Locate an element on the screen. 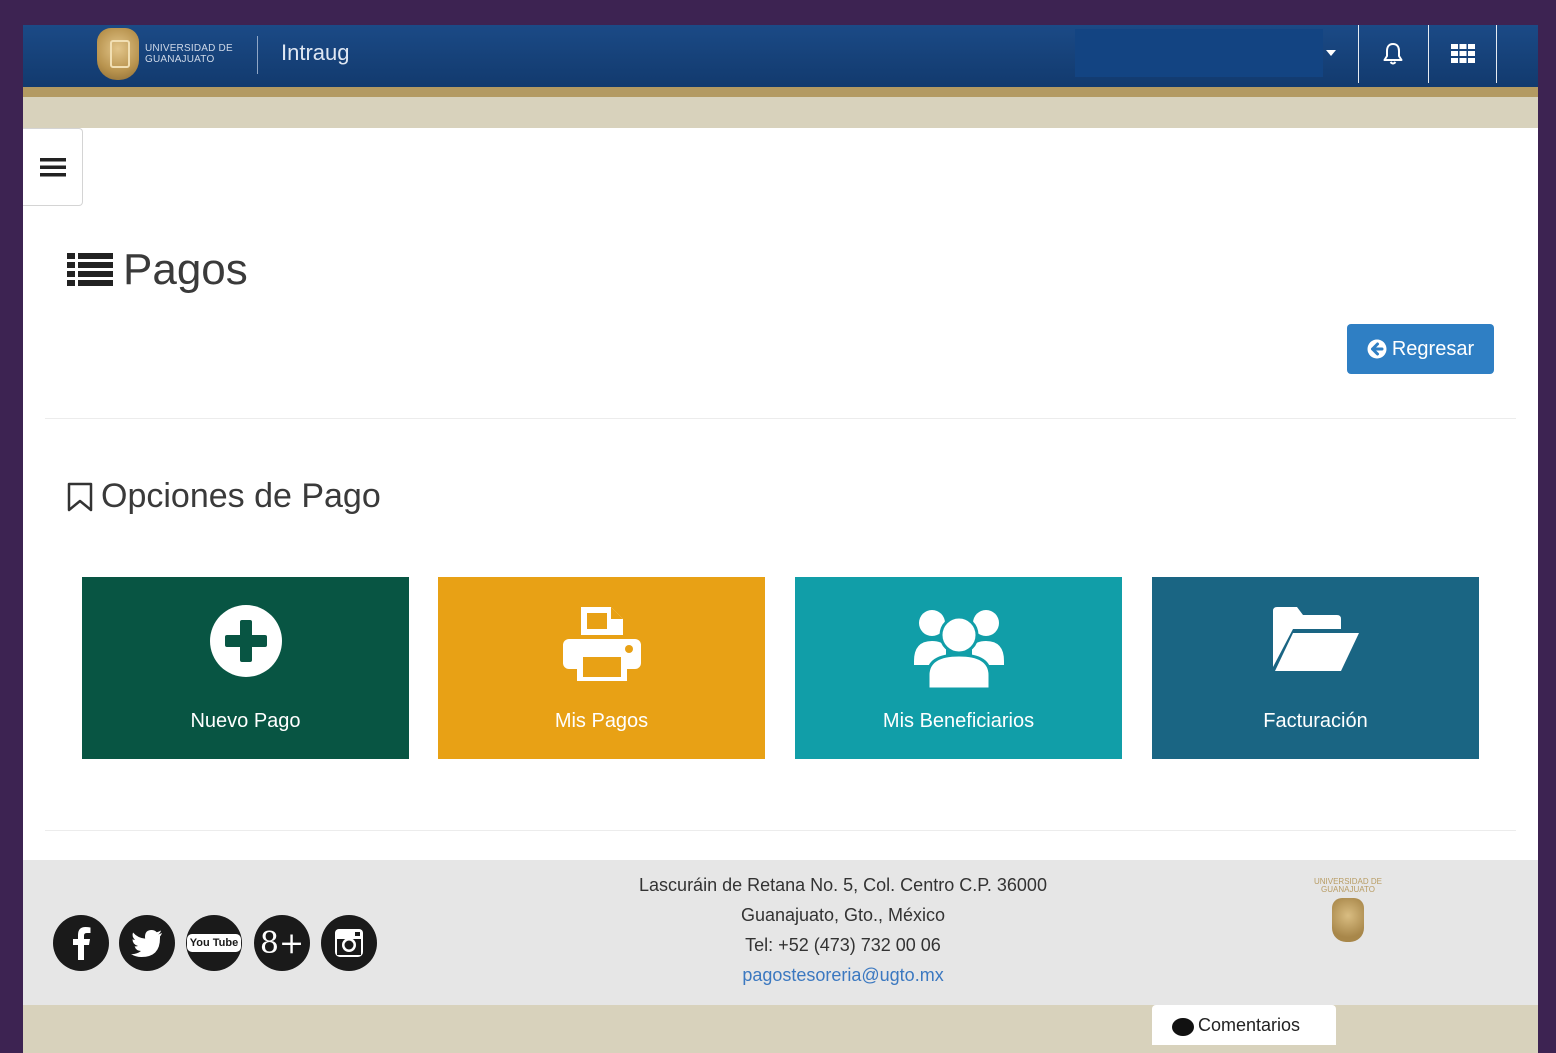 This screenshot has width=1556, height=1053. google-plus-icon-text: 8+ is located at coordinates (282, 943).